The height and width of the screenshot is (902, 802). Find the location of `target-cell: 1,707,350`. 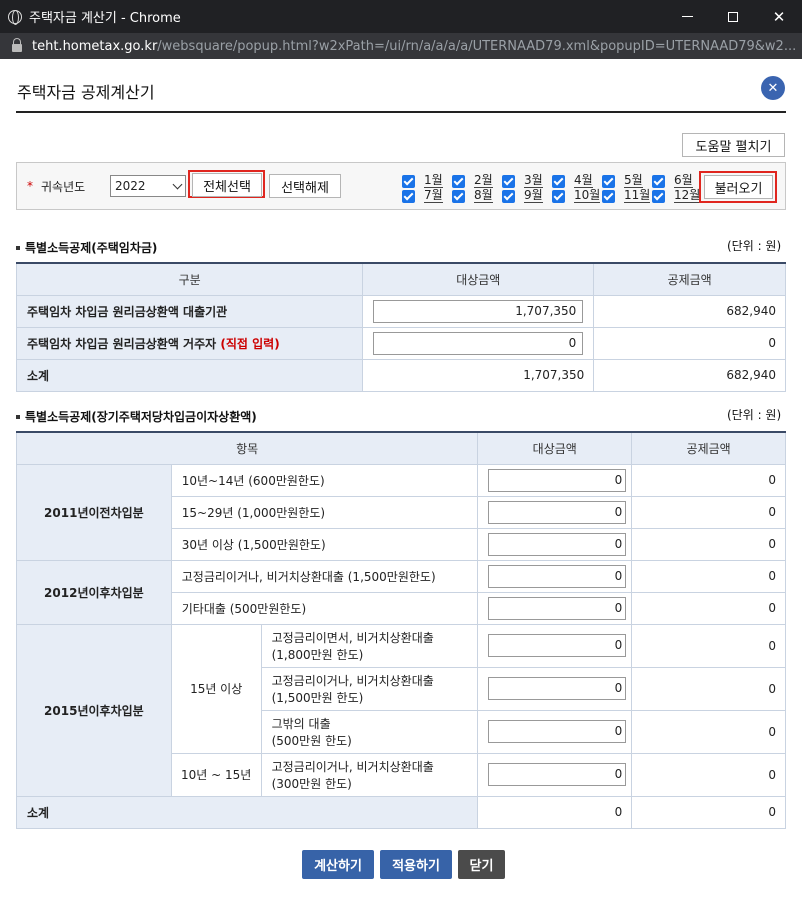

target-cell: 1,707,350 is located at coordinates (478, 311).